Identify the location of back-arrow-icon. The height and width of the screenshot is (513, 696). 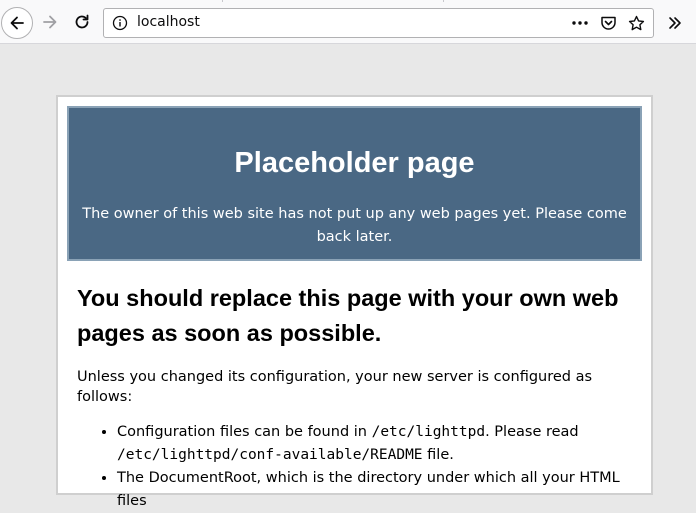
(17, 23).